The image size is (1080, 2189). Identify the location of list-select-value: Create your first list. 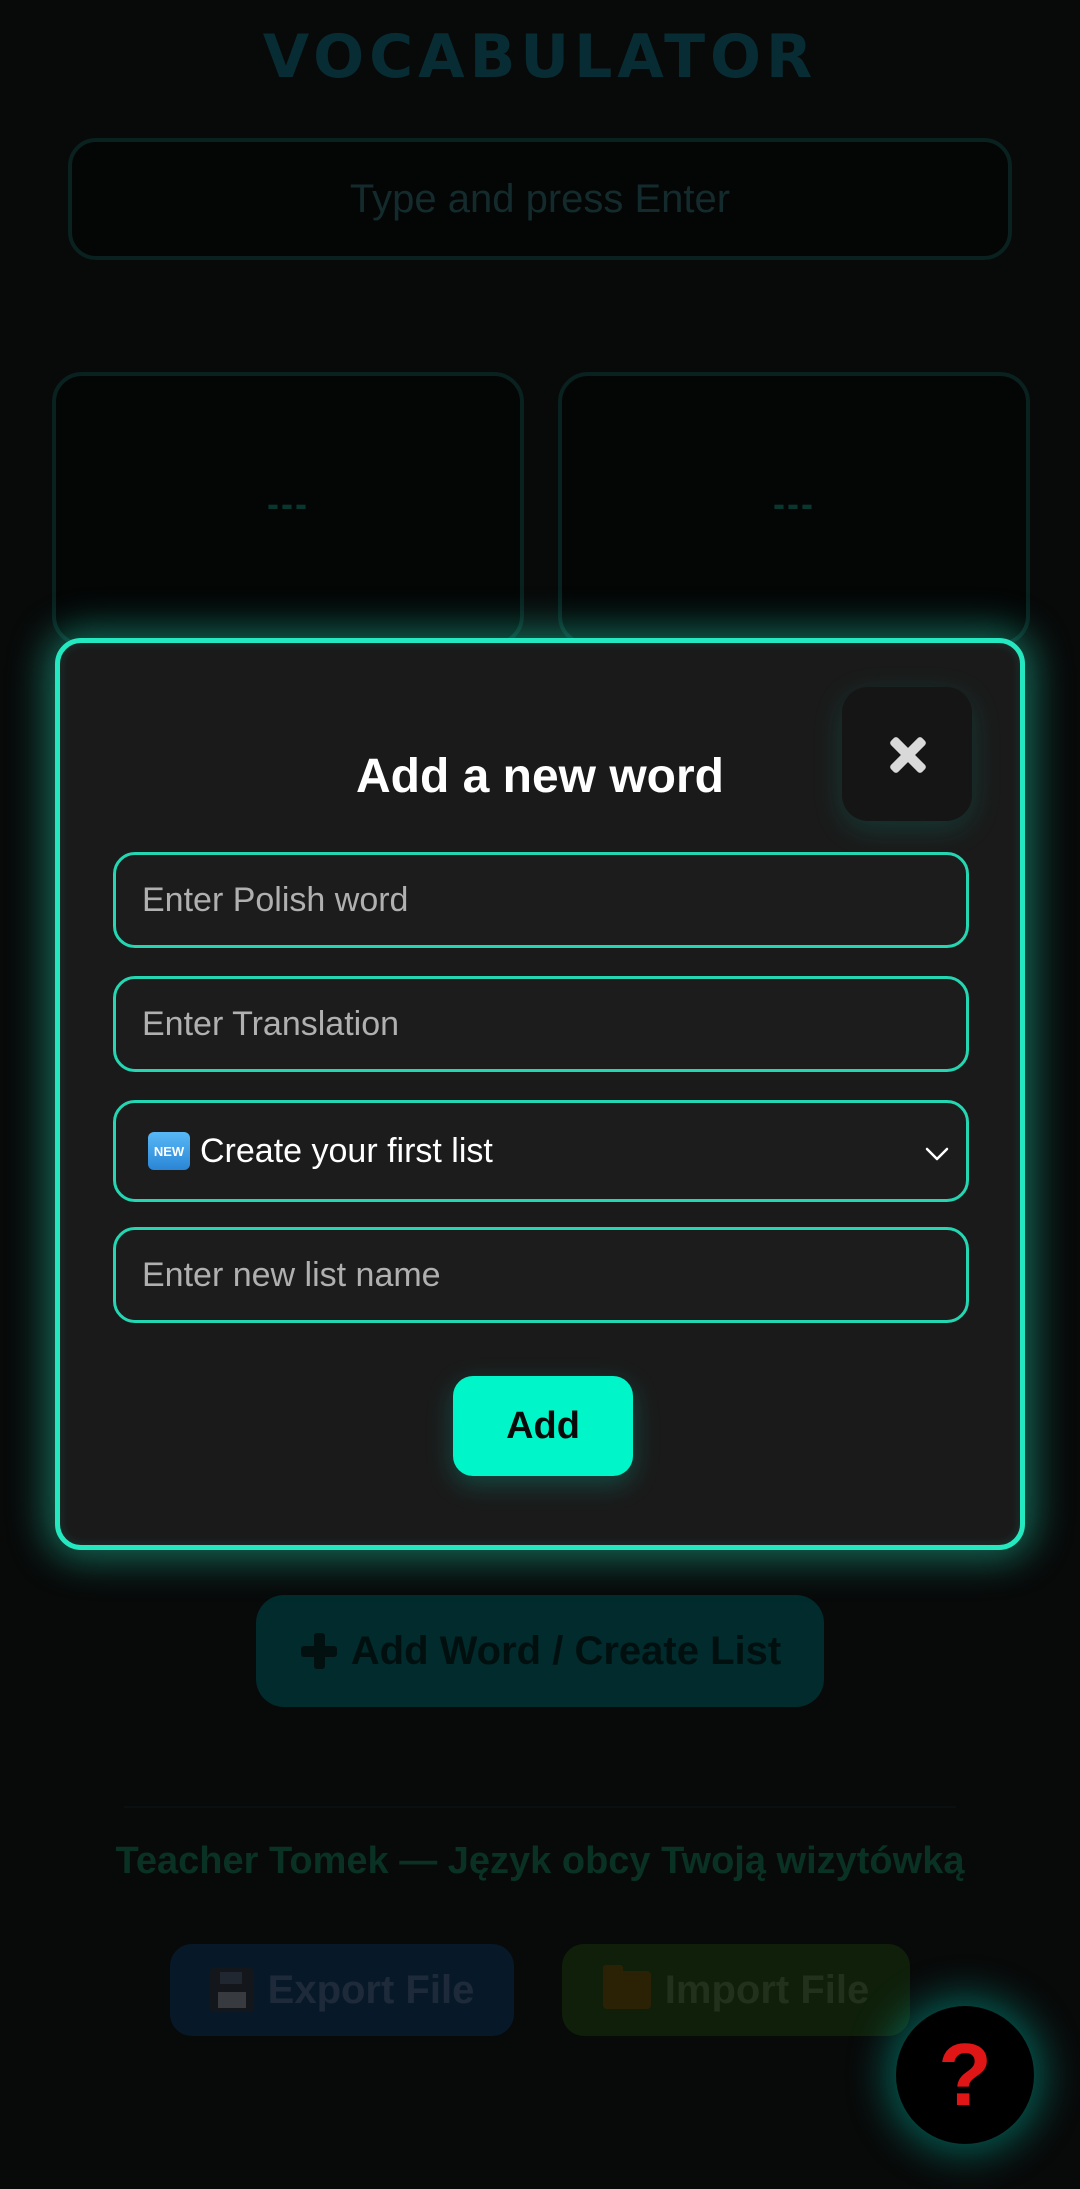
(346, 1150).